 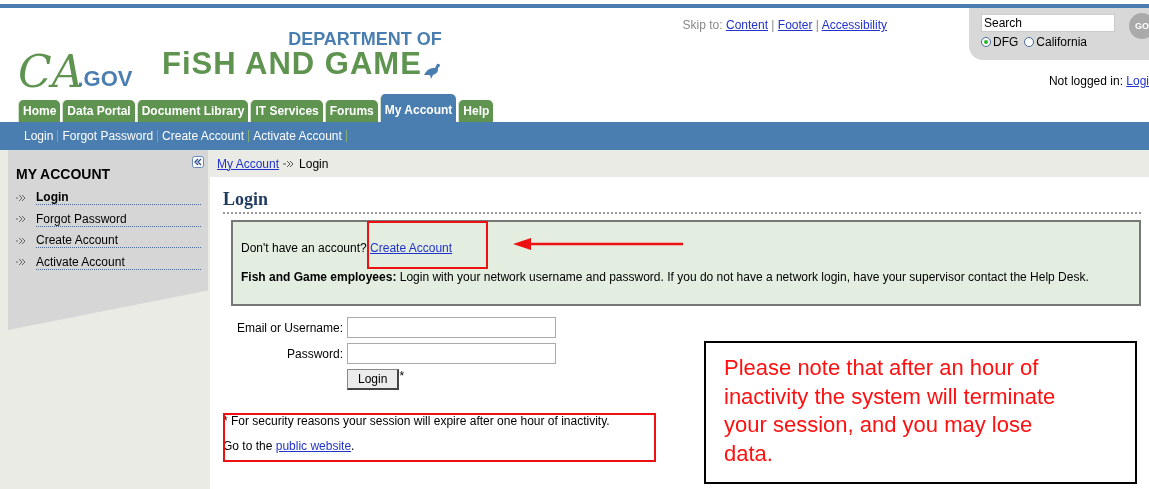 What do you see at coordinates (402, 376) in the screenshot?
I see `required-mark: *` at bounding box center [402, 376].